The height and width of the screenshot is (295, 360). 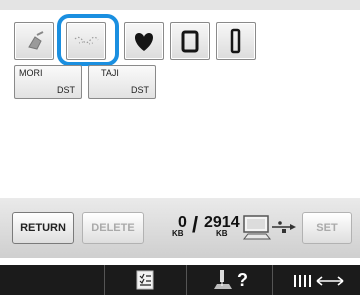 I want to click on file-tile-taji: TAJI DST, so click(x=122, y=82).